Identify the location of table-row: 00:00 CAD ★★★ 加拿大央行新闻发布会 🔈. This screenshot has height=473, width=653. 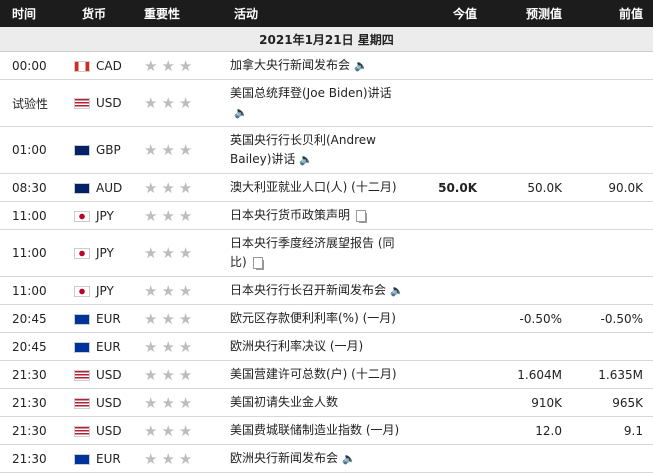
(326, 65).